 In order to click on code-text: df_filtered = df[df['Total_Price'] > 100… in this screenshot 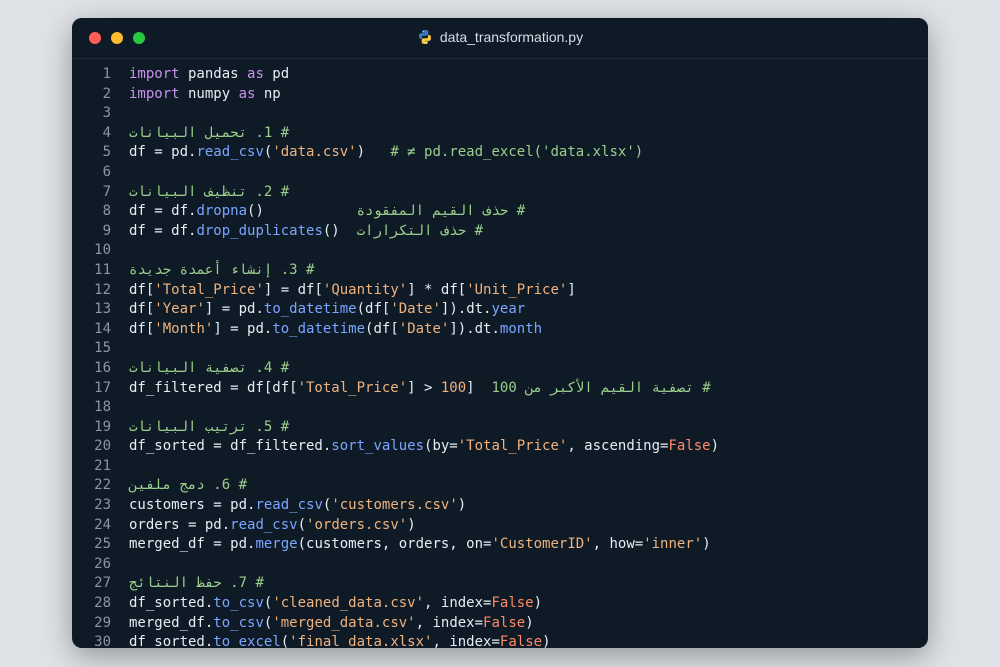, I will do `click(420, 389)`.